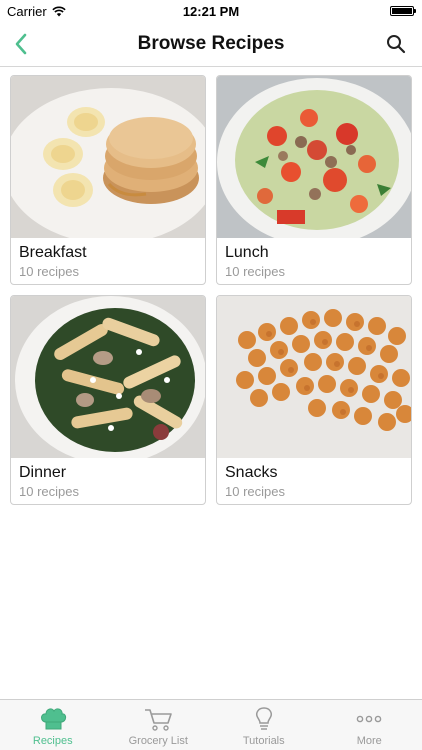  What do you see at coordinates (247, 252) in the screenshot?
I see `category-name: Lunch` at bounding box center [247, 252].